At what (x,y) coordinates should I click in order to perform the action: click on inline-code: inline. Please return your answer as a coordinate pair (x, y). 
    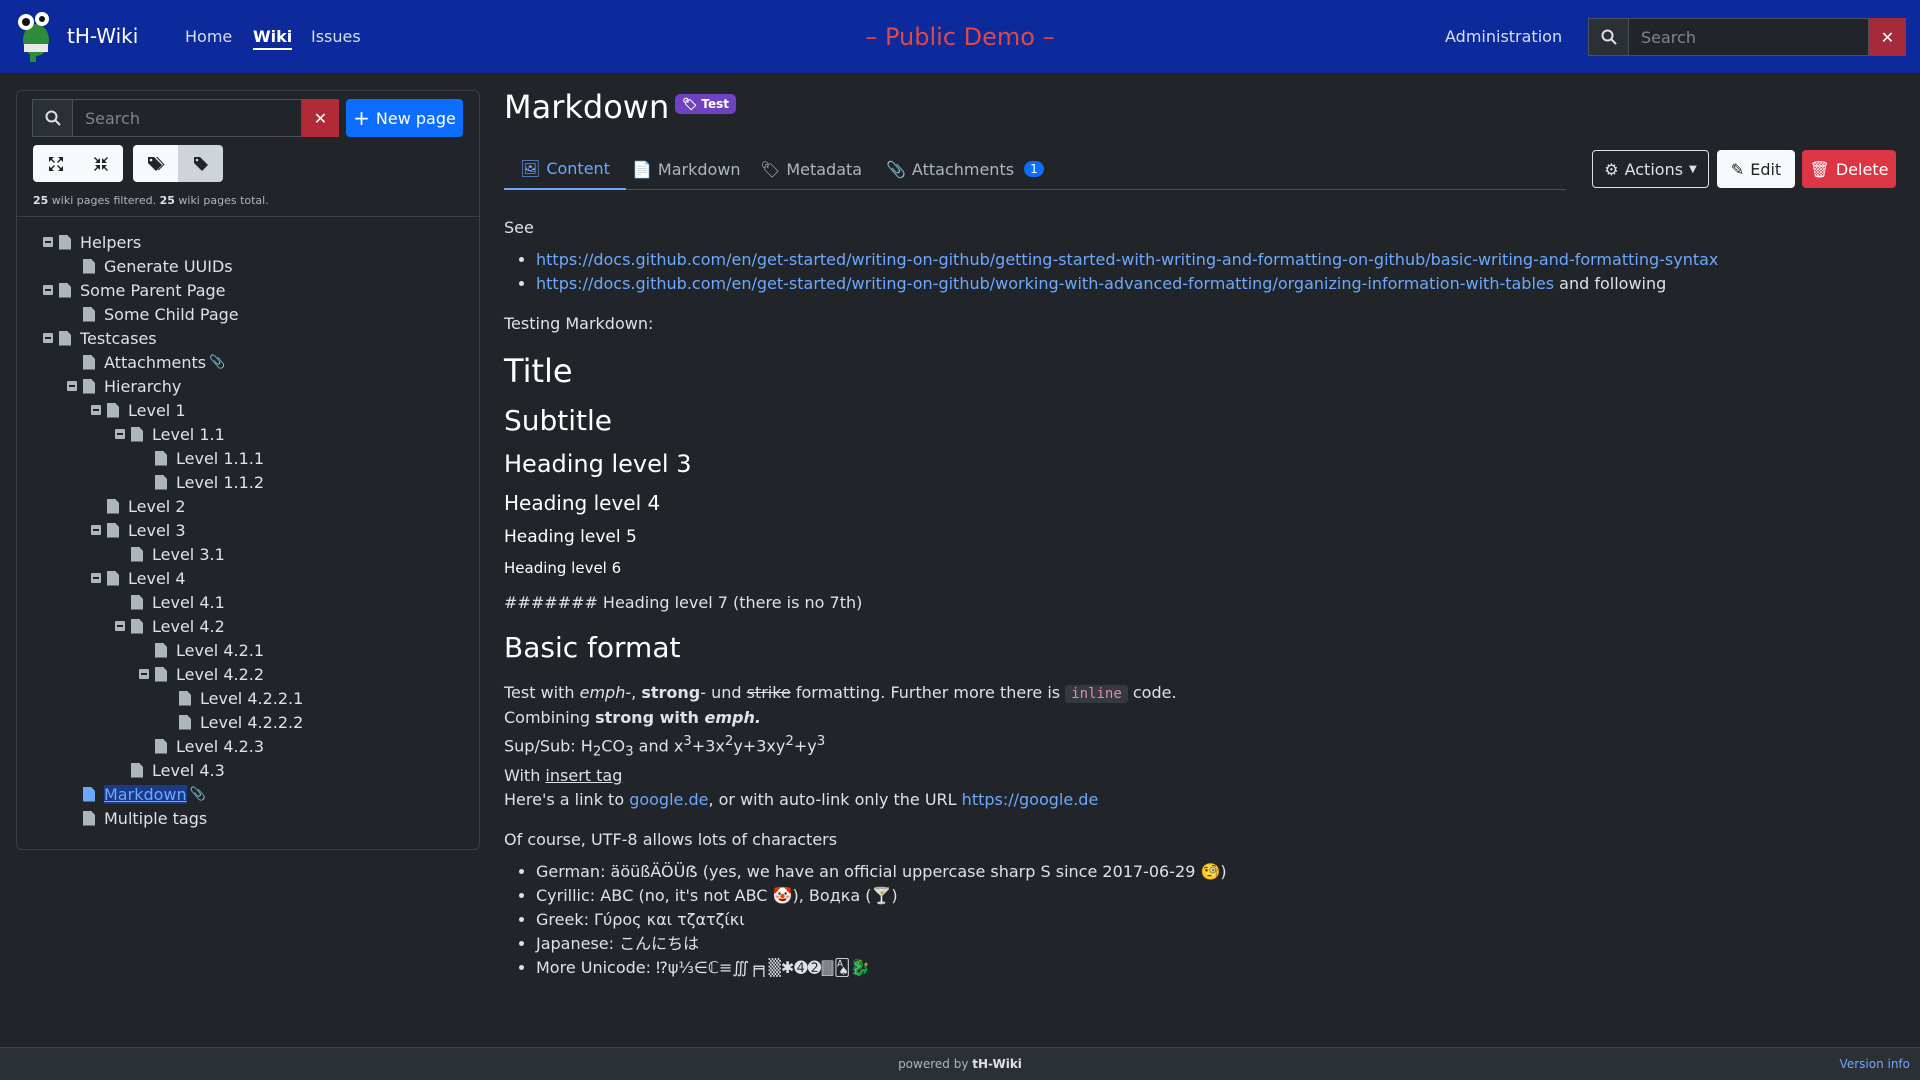
    Looking at the image, I should click on (1096, 693).